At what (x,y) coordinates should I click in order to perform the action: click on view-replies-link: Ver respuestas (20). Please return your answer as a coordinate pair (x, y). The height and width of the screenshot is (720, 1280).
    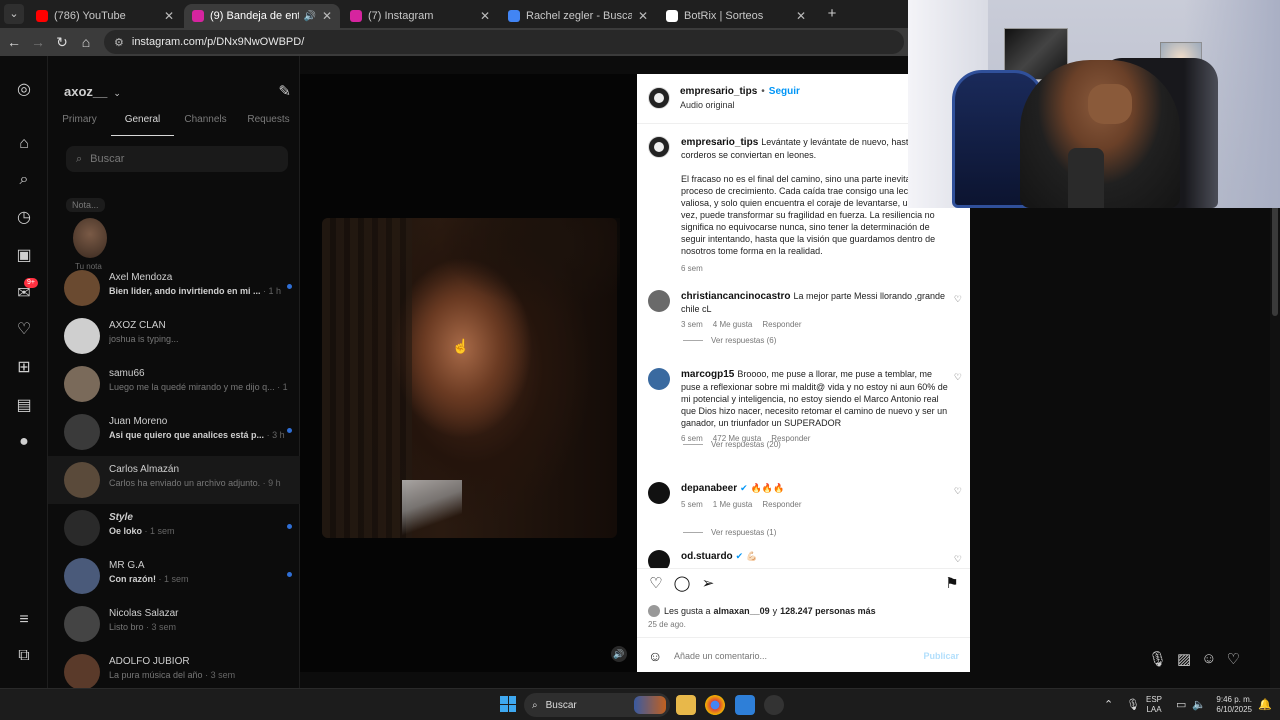
    Looking at the image, I should click on (732, 444).